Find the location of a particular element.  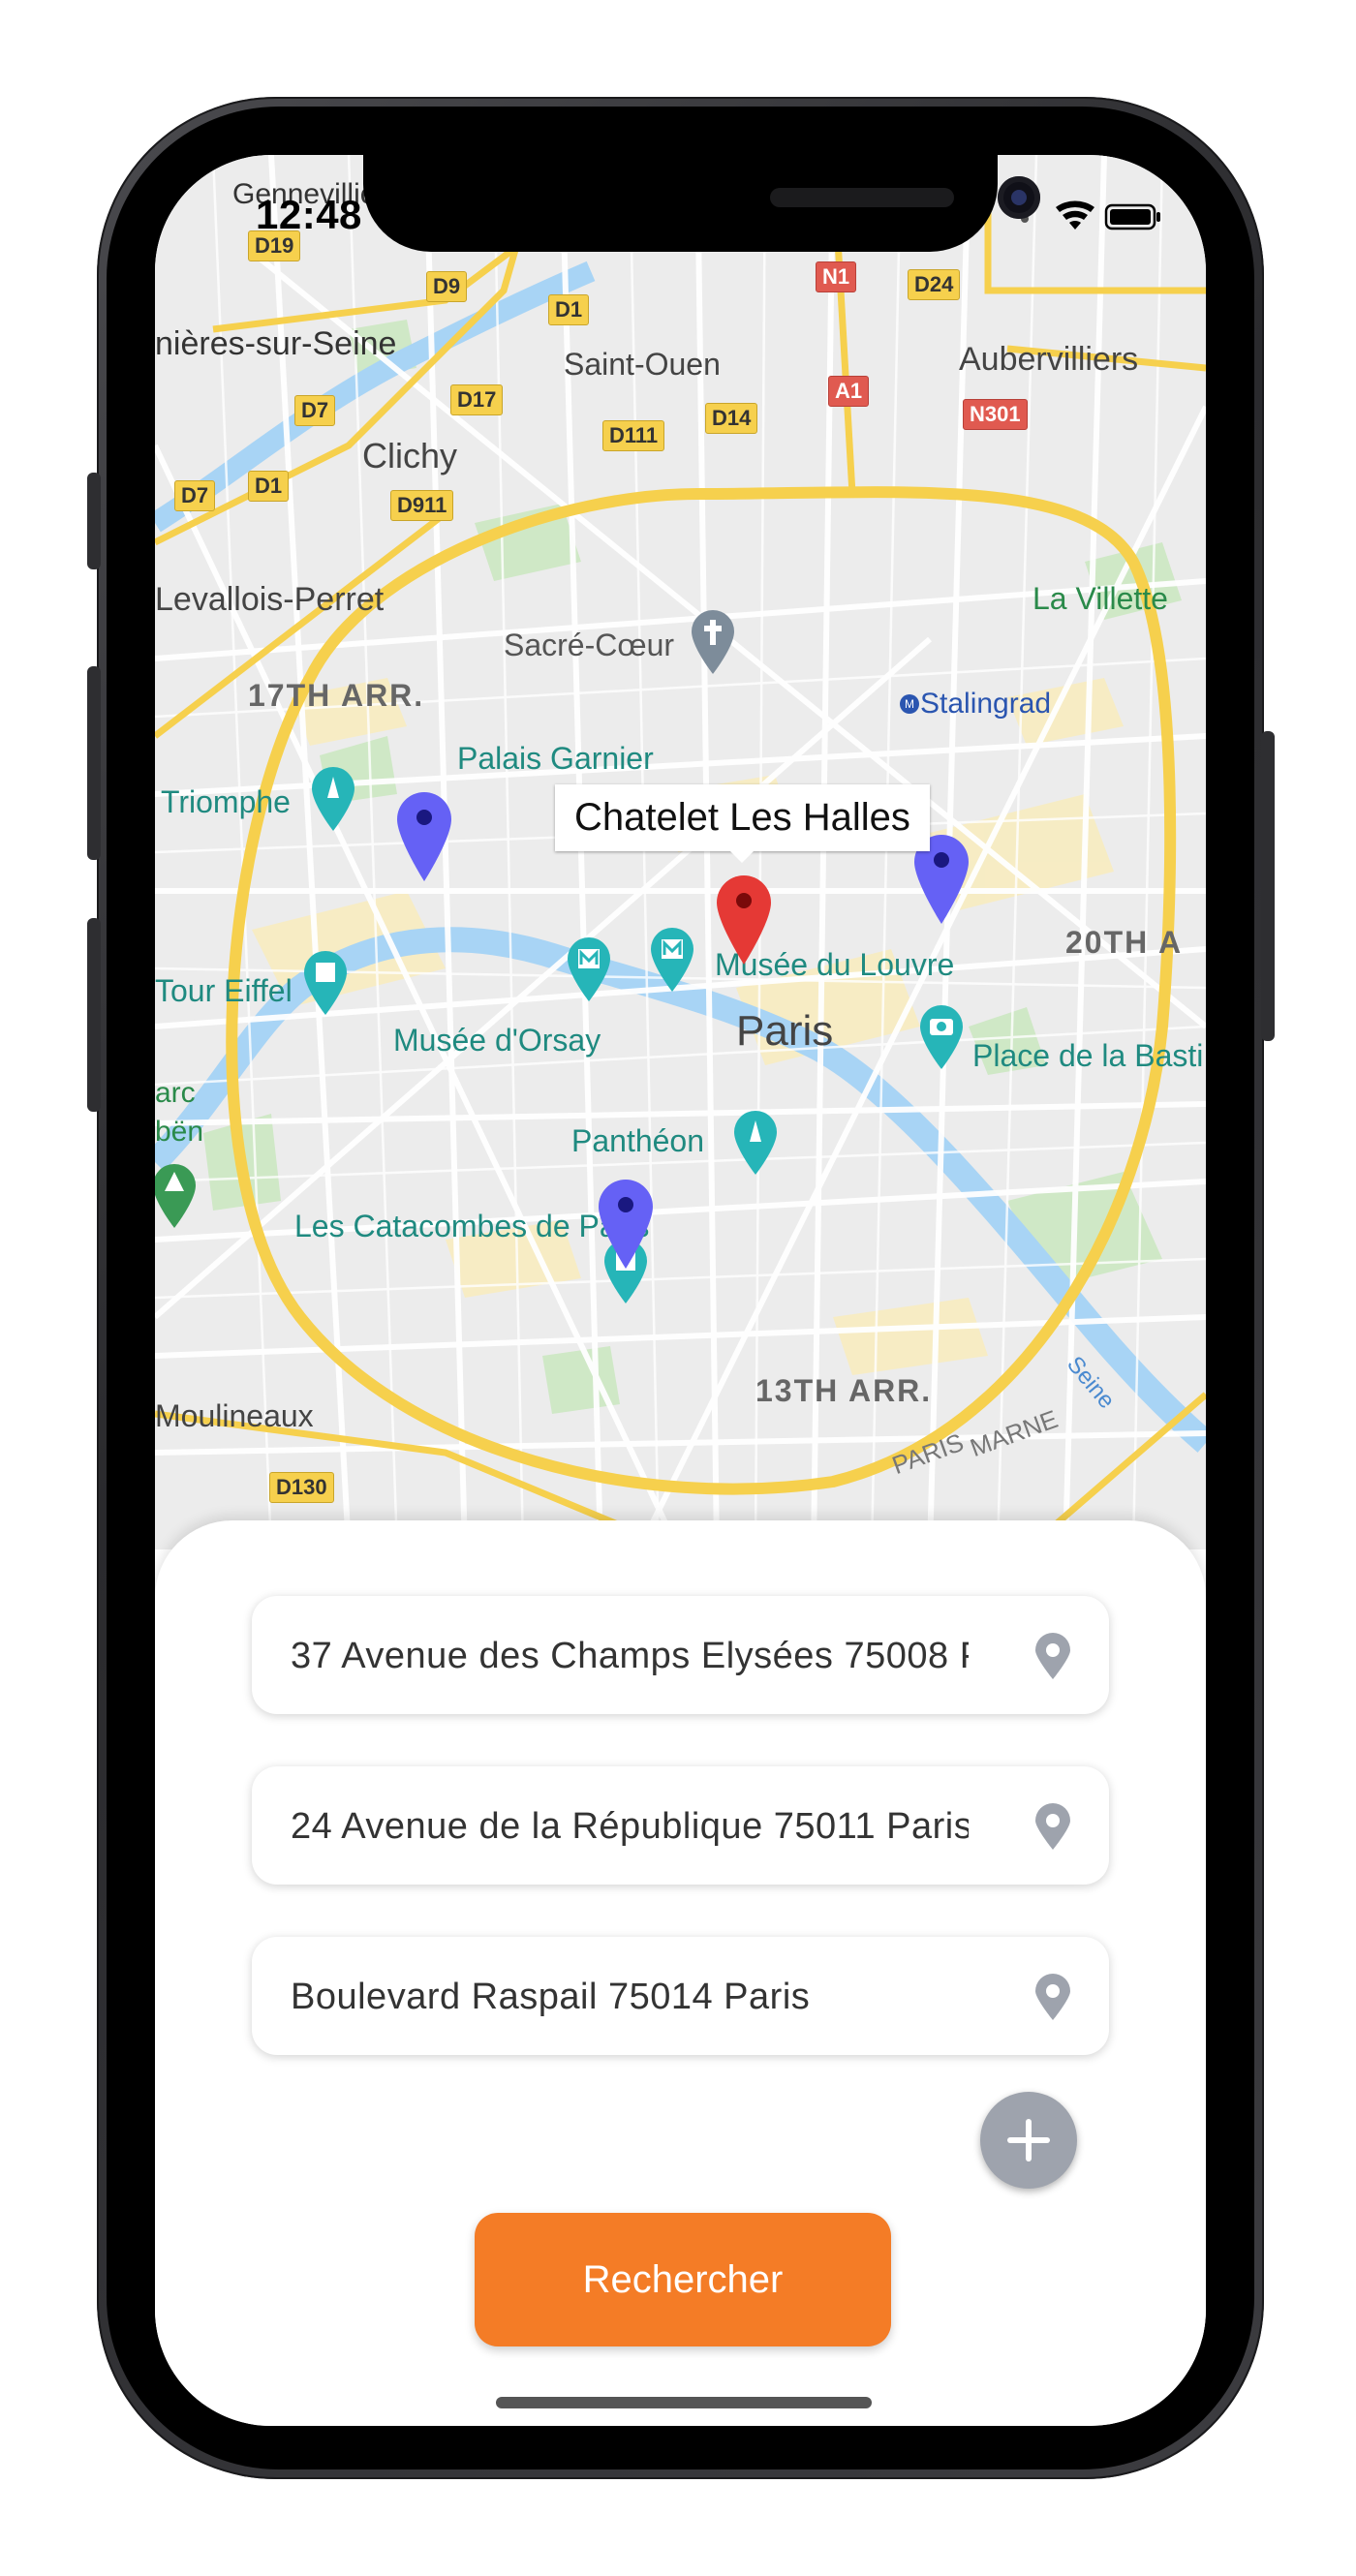

arc-de-triomphe-poi-icon is located at coordinates (333, 799).